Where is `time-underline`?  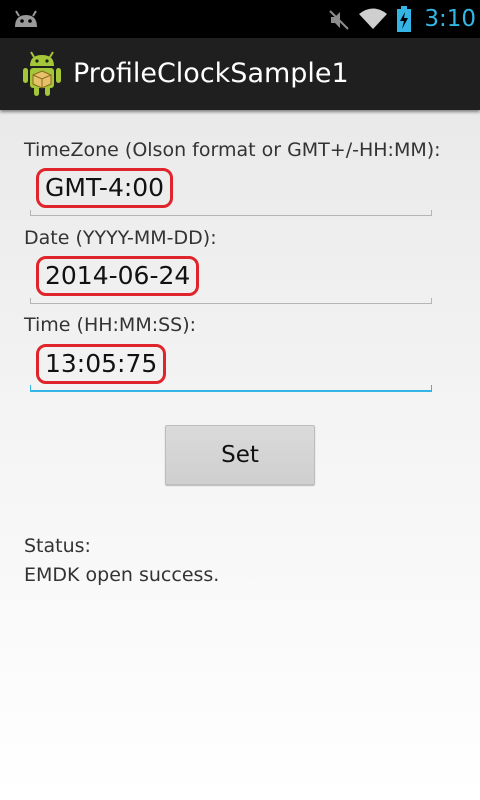 time-underline is located at coordinates (231, 388).